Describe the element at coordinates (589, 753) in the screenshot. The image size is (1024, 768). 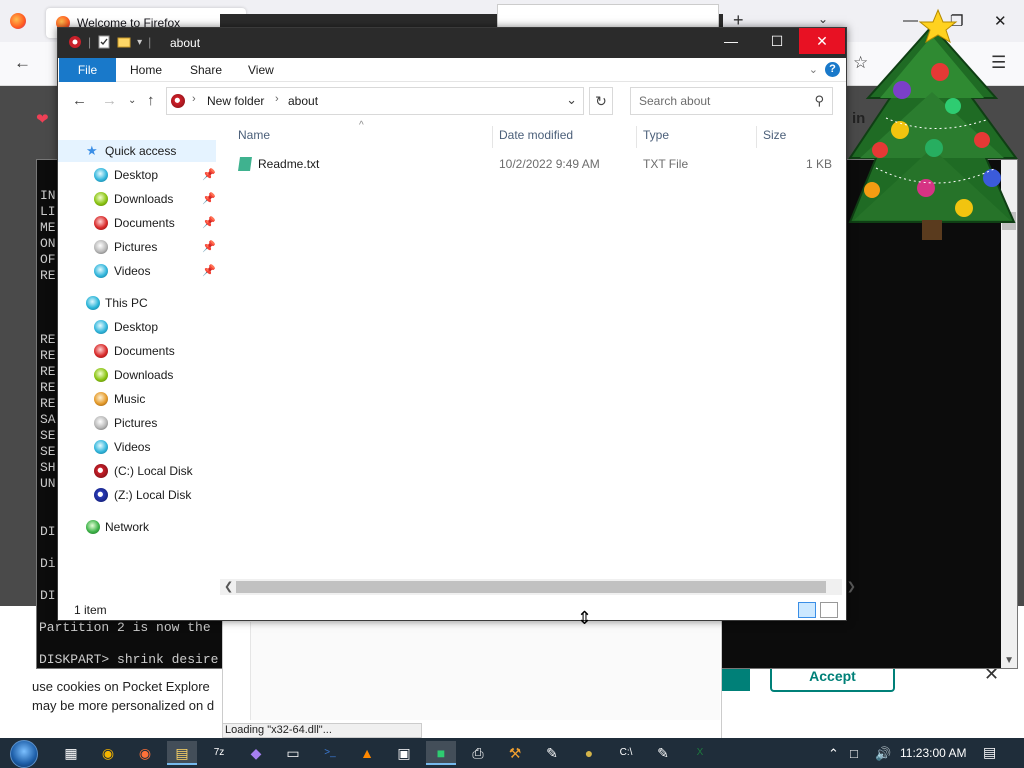
I see `taskbar-disc-icon: ●` at that location.